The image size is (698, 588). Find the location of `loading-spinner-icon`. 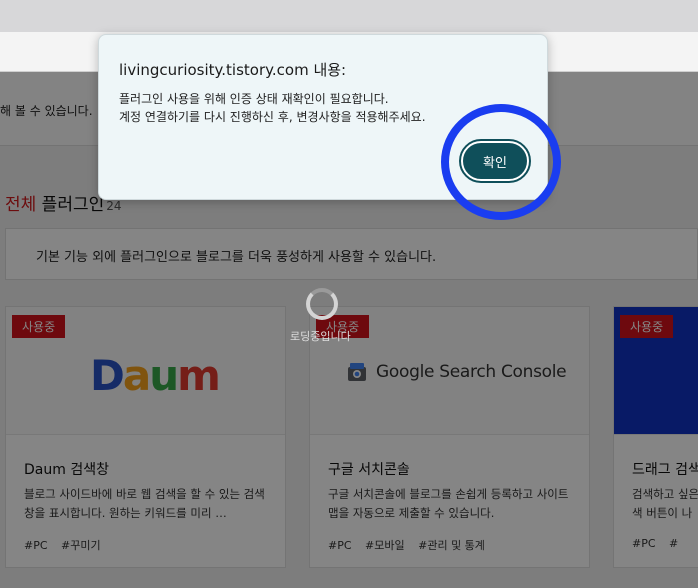

loading-spinner-icon is located at coordinates (322, 304).